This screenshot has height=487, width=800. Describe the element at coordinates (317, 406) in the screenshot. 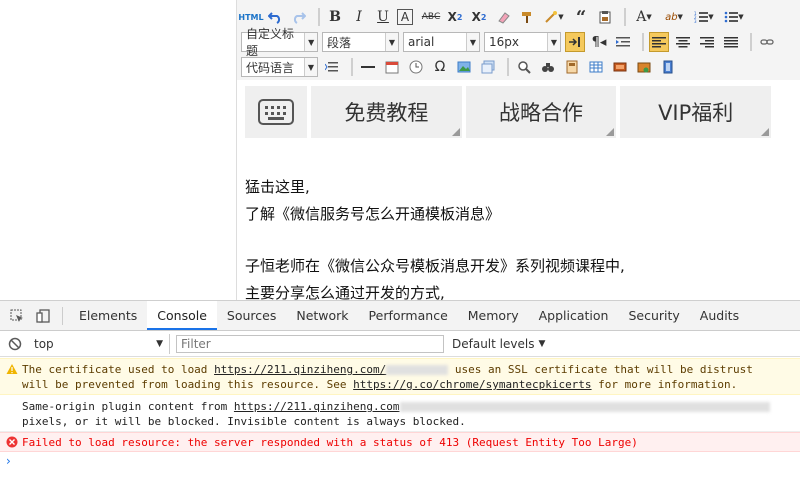

I see `info-link: https://211.qinziheng.com` at that location.